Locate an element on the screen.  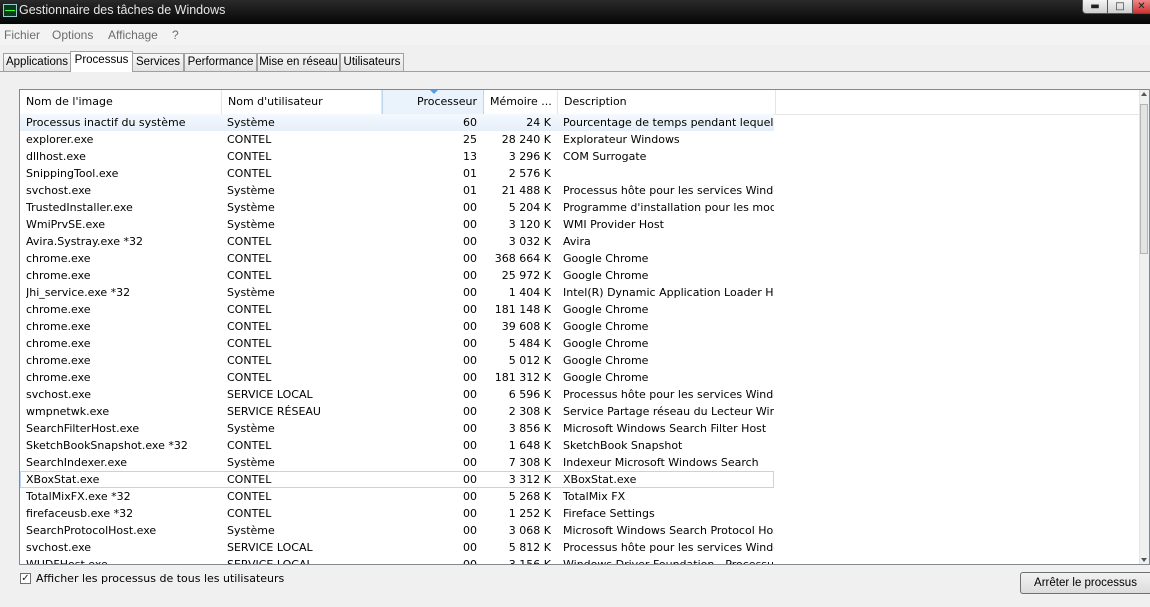
tab-mise-en-reseau: Mise en réseau is located at coordinates (298, 62).